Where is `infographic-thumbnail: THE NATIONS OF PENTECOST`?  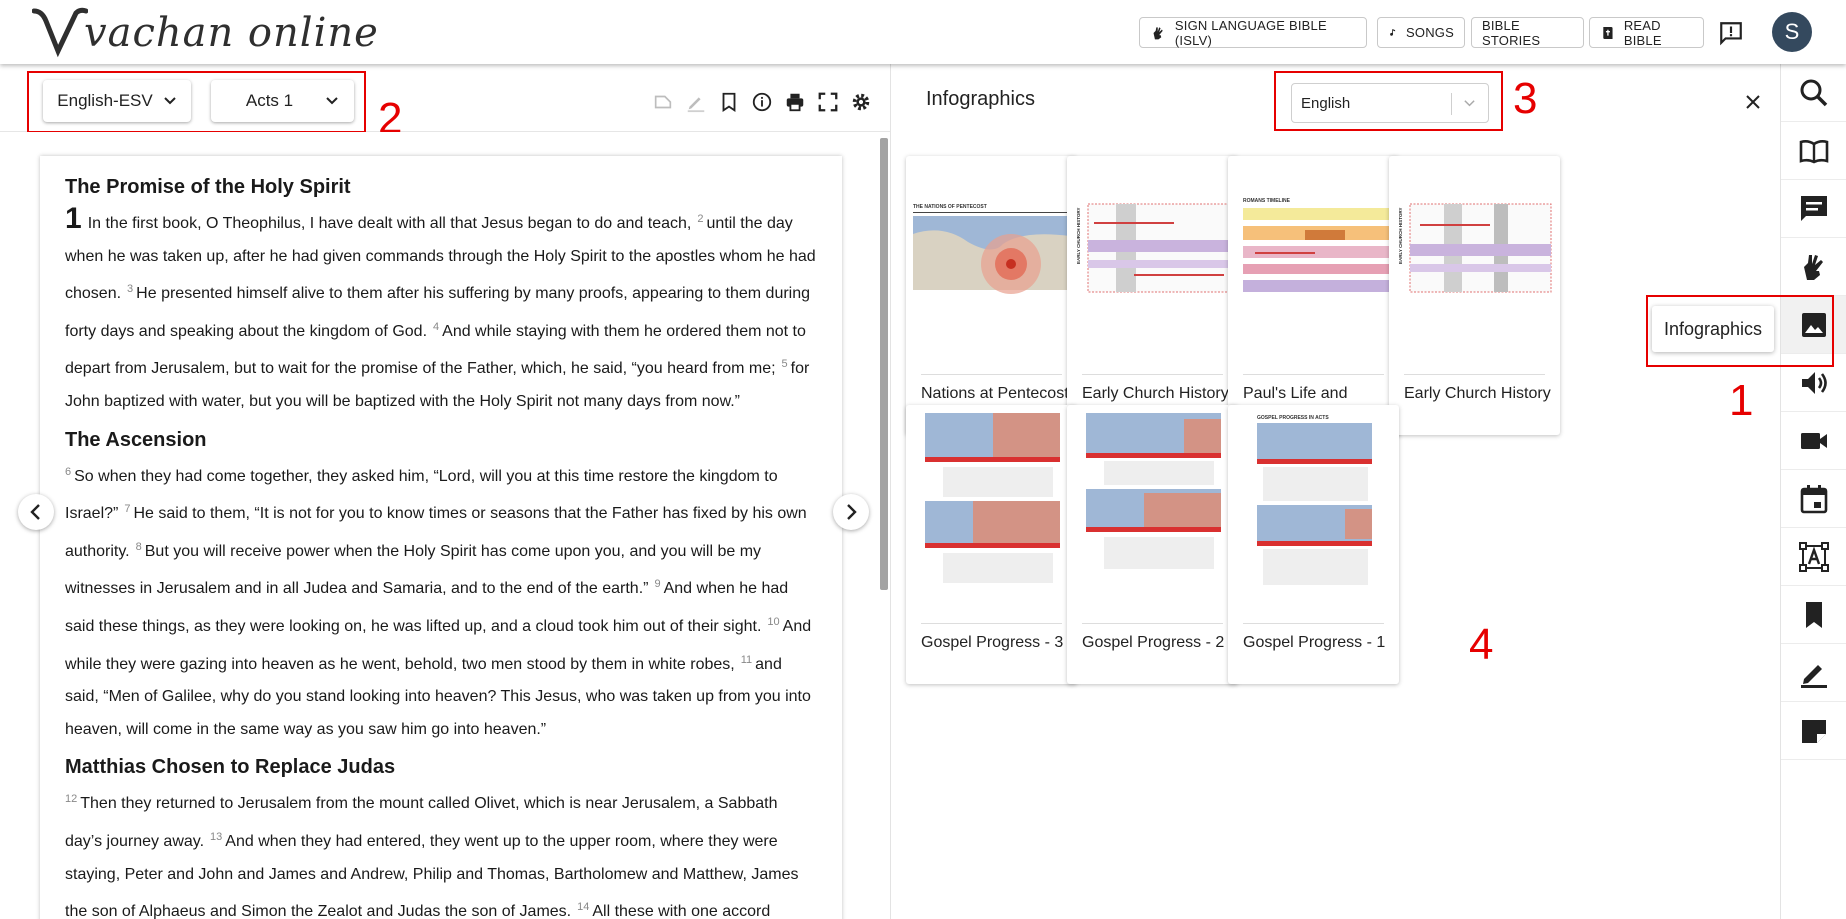 infographic-thumbnail: THE NATIONS OF PENTECOST is located at coordinates (991, 251).